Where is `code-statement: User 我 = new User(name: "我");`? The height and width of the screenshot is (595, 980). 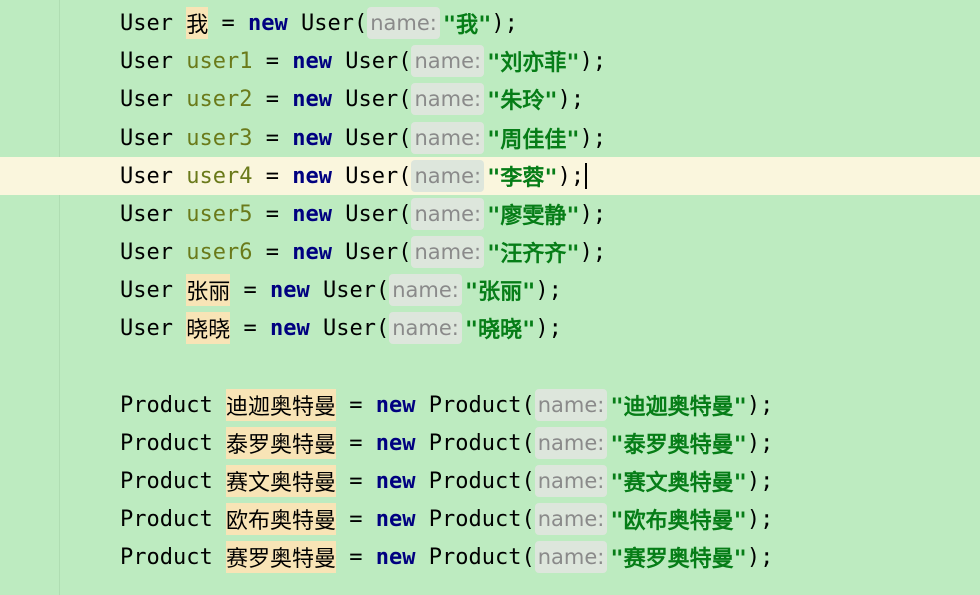
code-statement: User 我 = new User(name: "我"); is located at coordinates (319, 23).